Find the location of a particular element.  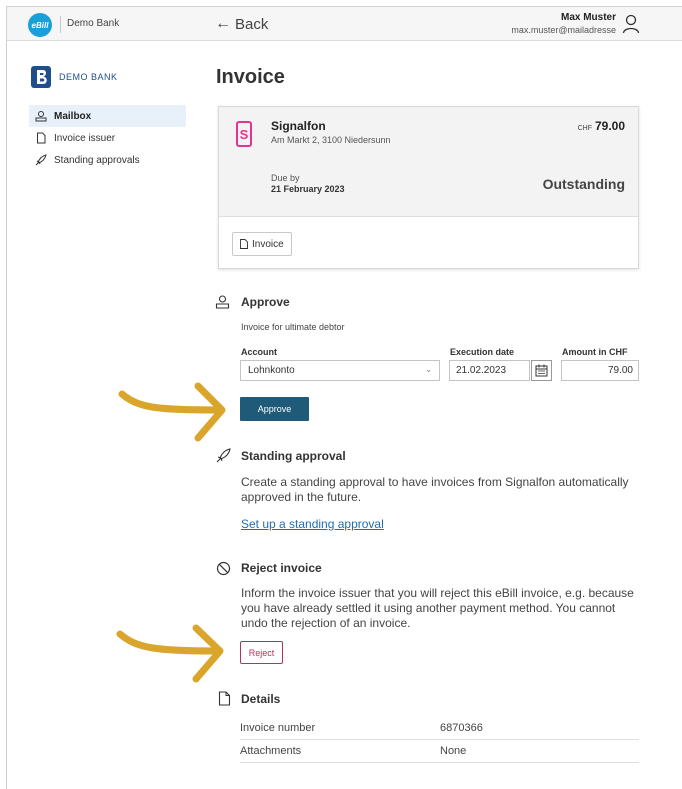

due-date: 21 February 2023 is located at coordinates (308, 189).